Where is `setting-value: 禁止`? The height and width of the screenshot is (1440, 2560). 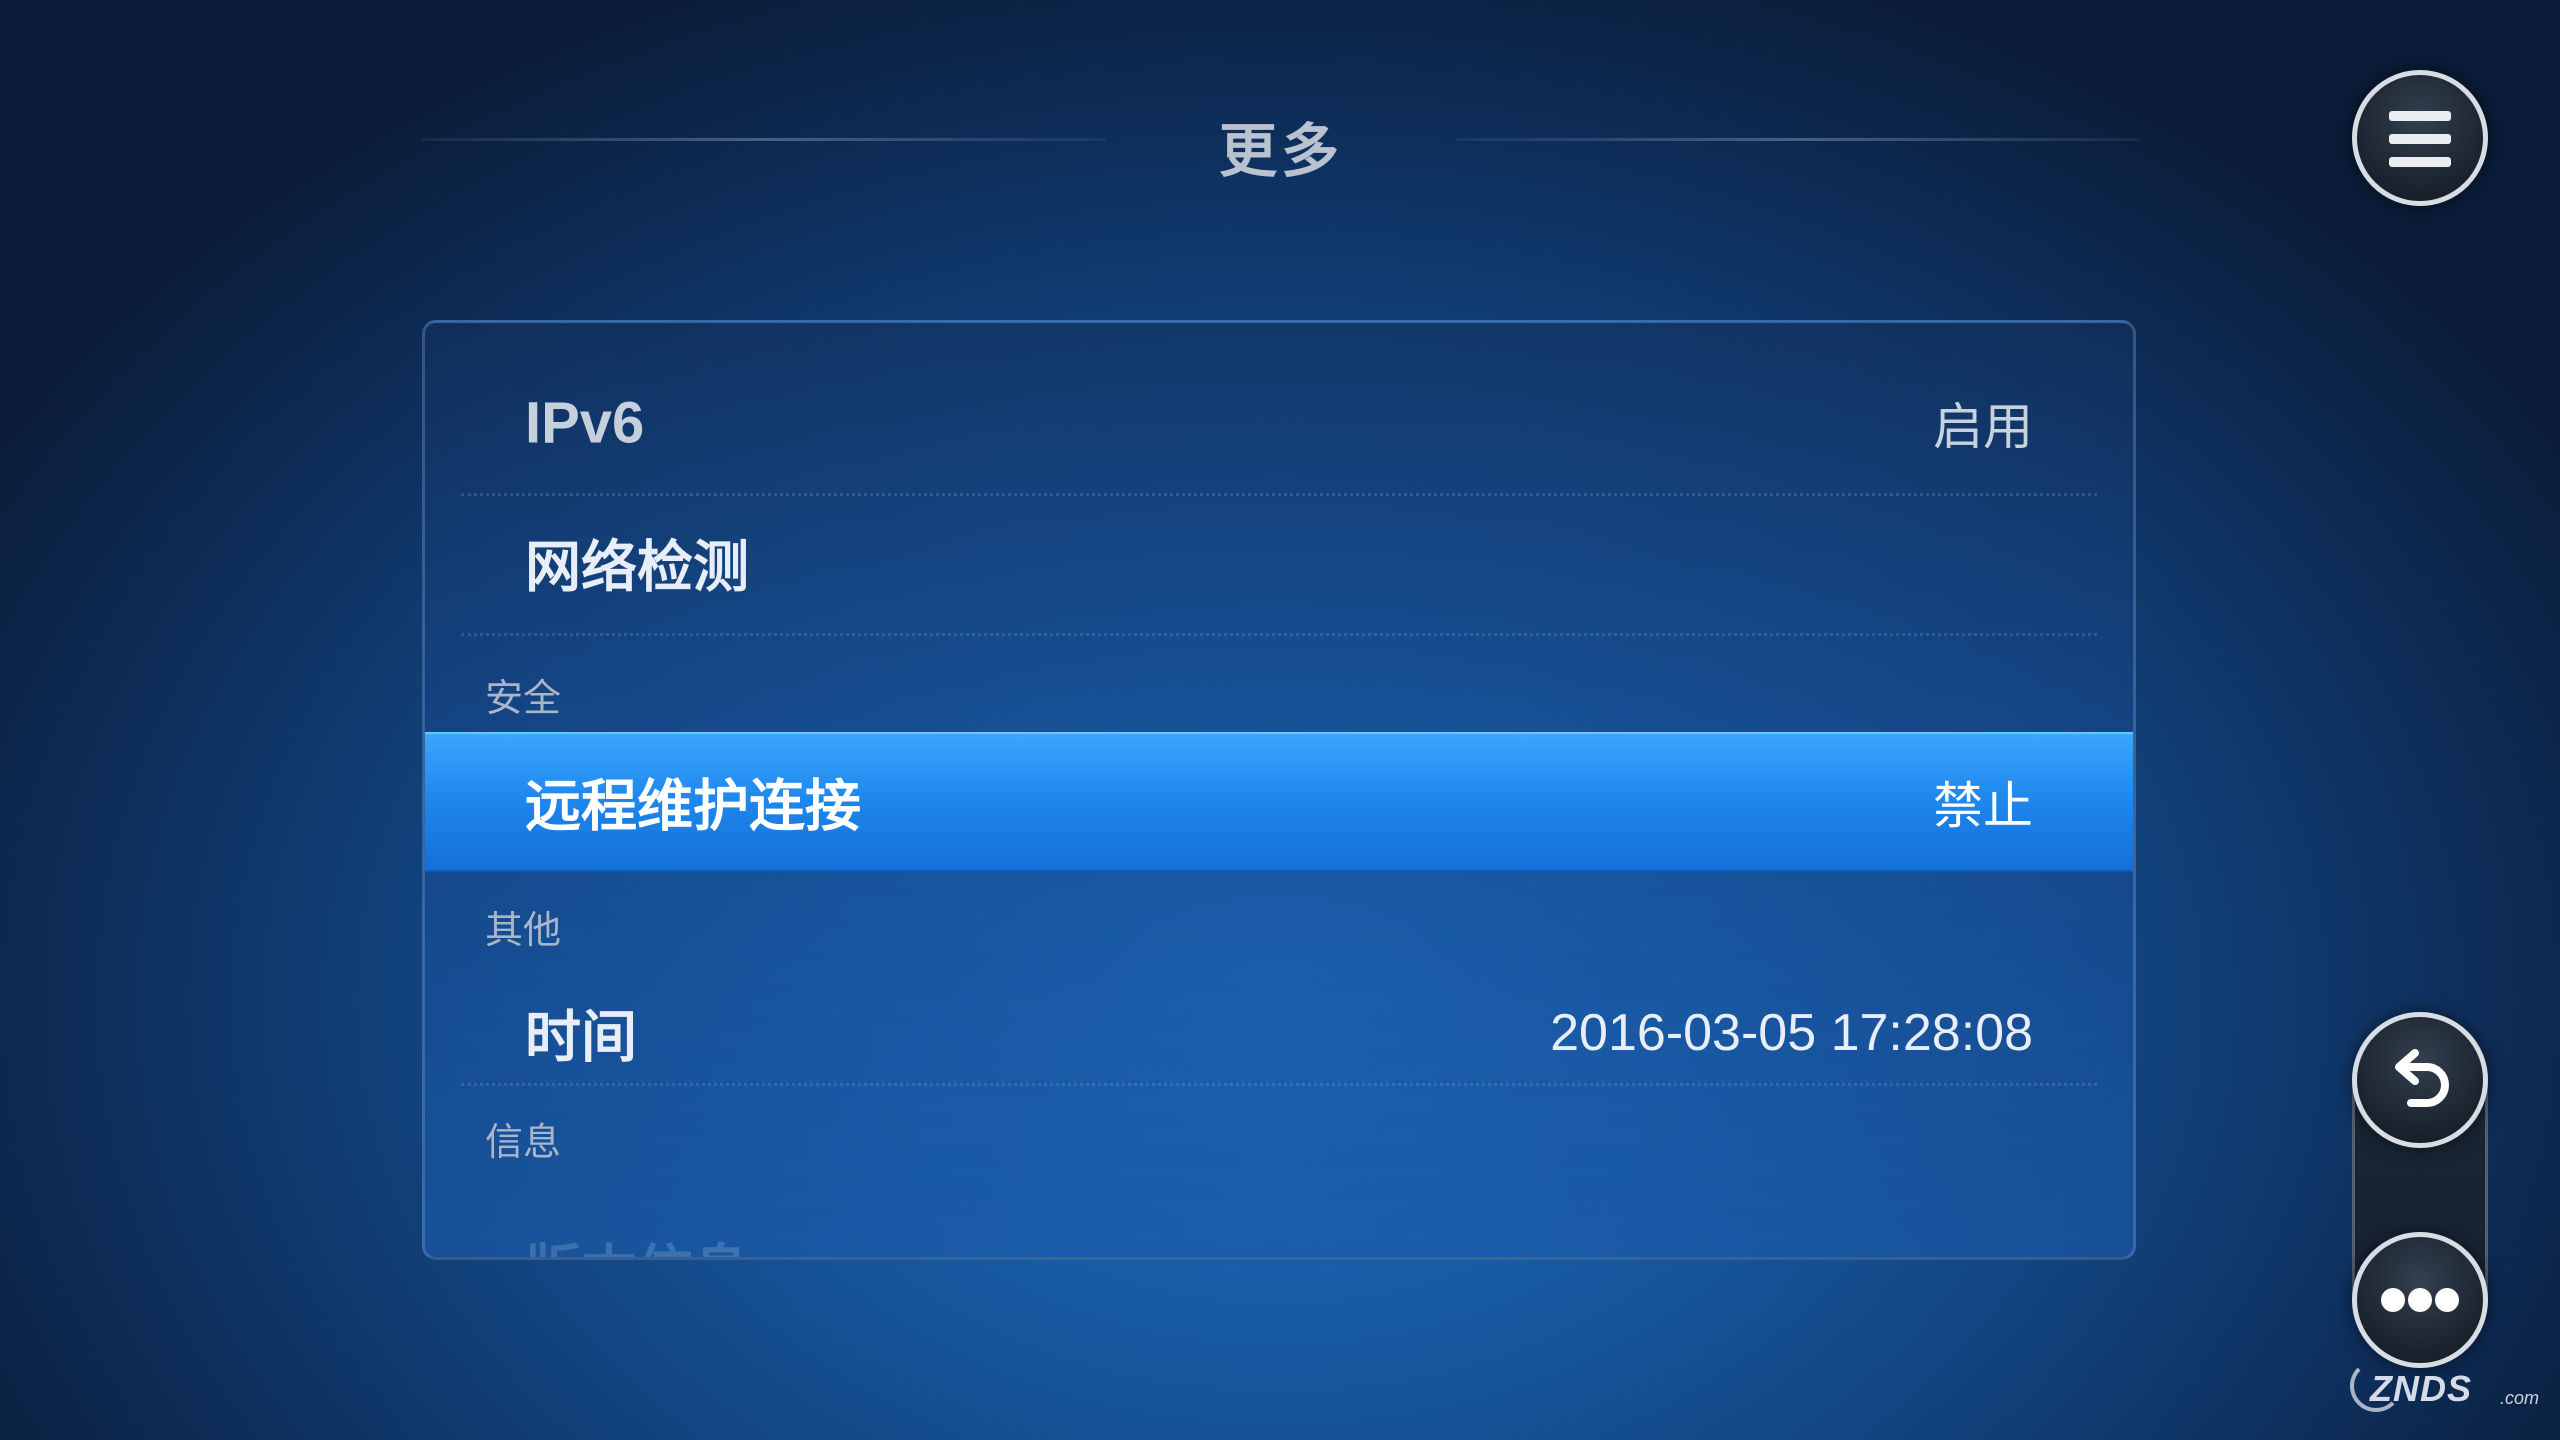
setting-value: 禁止 is located at coordinates (1983, 806).